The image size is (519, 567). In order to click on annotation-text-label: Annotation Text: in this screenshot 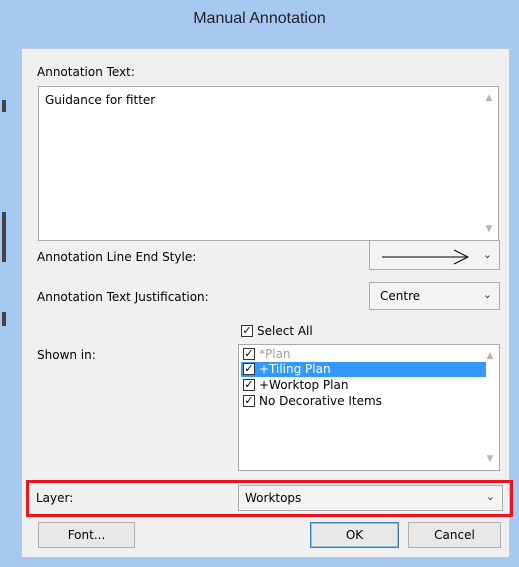, I will do `click(86, 72)`.